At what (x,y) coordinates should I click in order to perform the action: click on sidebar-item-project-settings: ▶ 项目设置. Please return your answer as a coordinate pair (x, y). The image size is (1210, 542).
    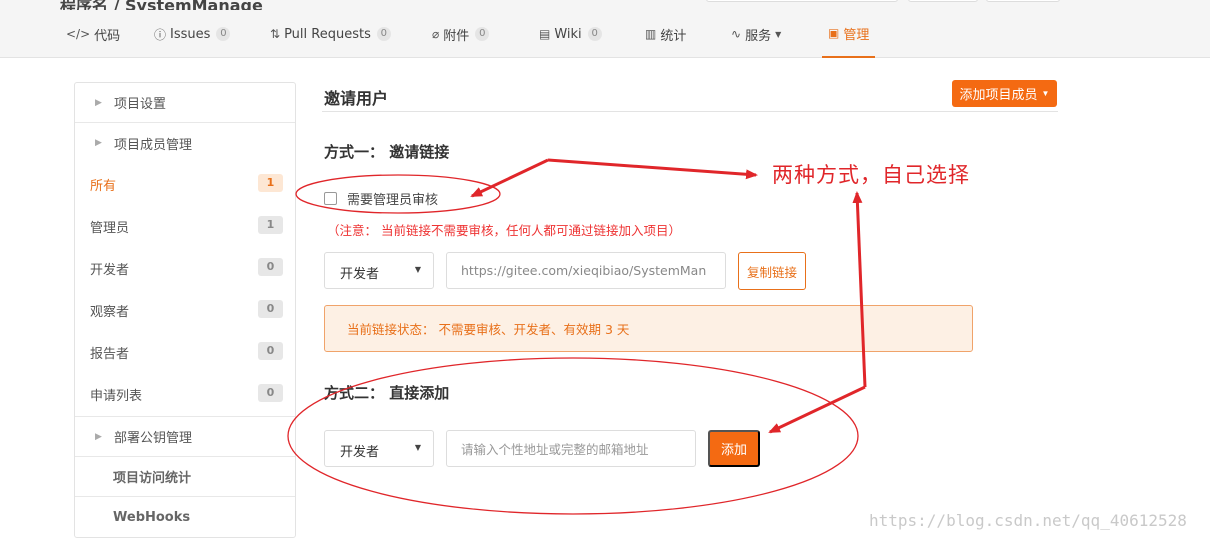
    Looking at the image, I should click on (185, 103).